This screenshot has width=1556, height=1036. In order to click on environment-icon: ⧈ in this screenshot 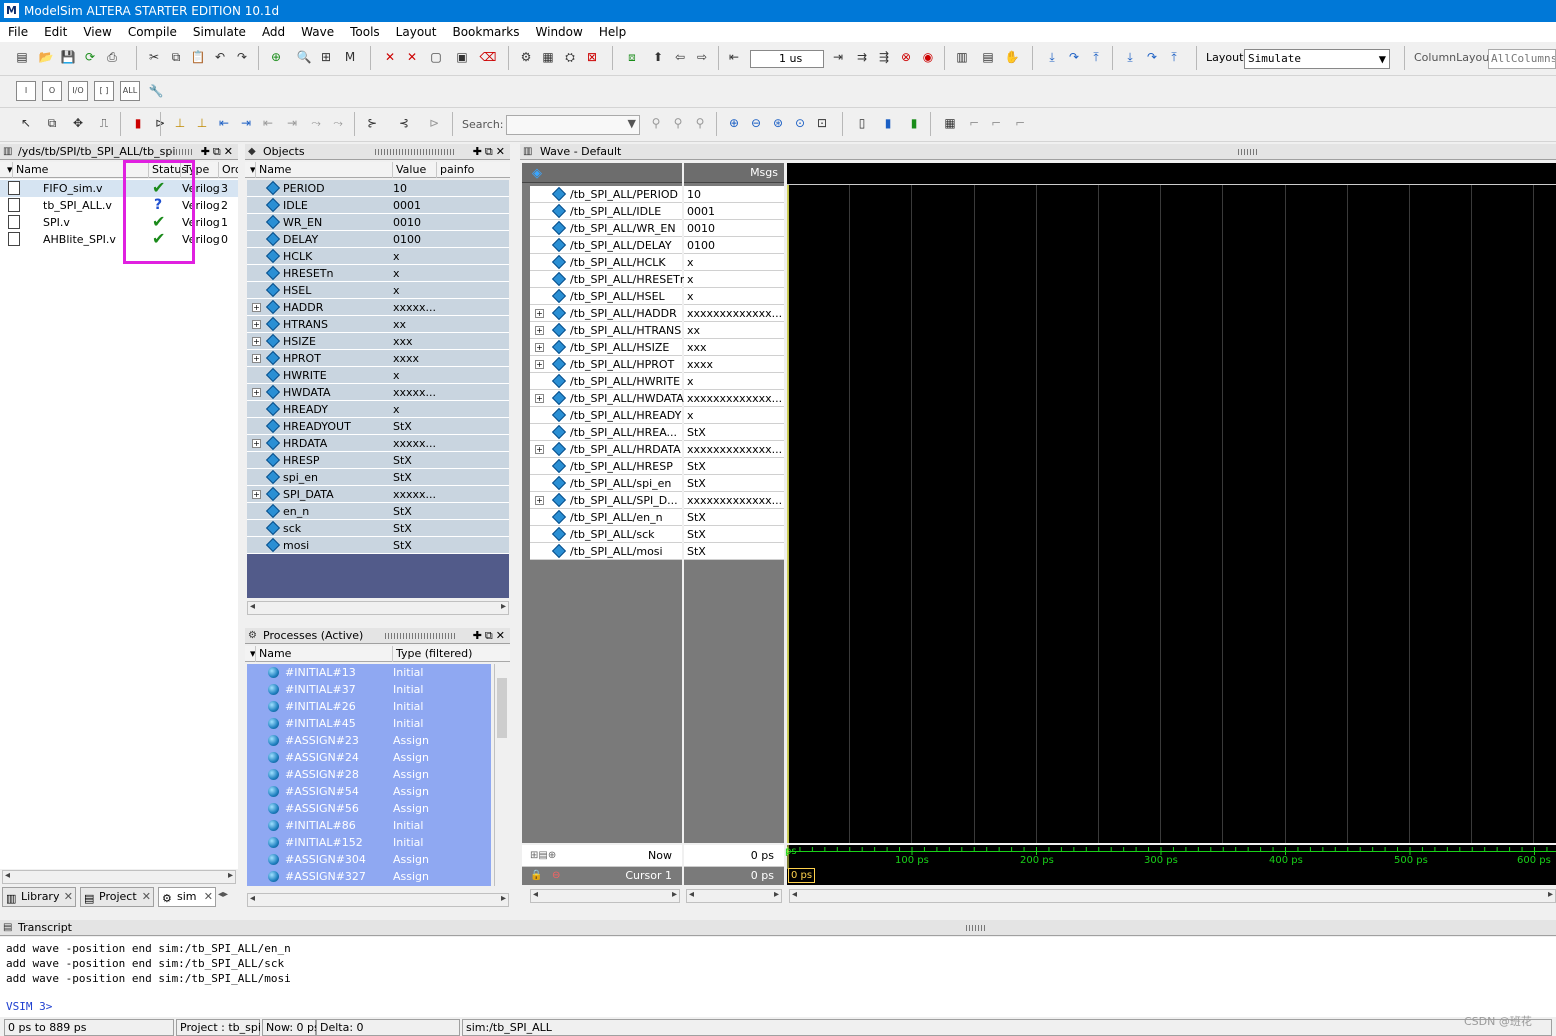, I will do `click(632, 57)`.